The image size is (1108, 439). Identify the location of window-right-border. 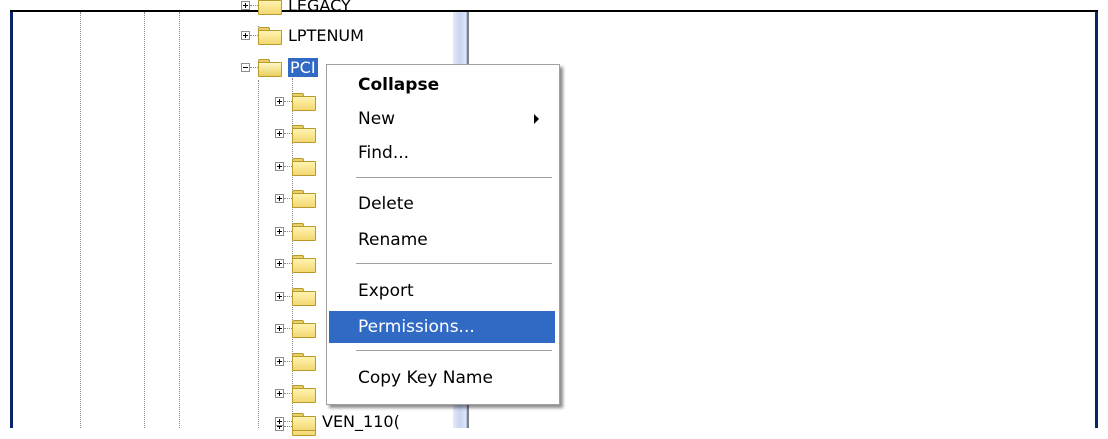
(1096, 220).